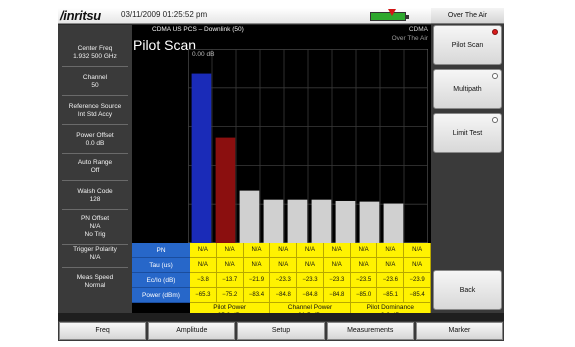  Describe the element at coordinates (192, 331) in the screenshot. I see `menu-amplitude: Amplitude` at that location.